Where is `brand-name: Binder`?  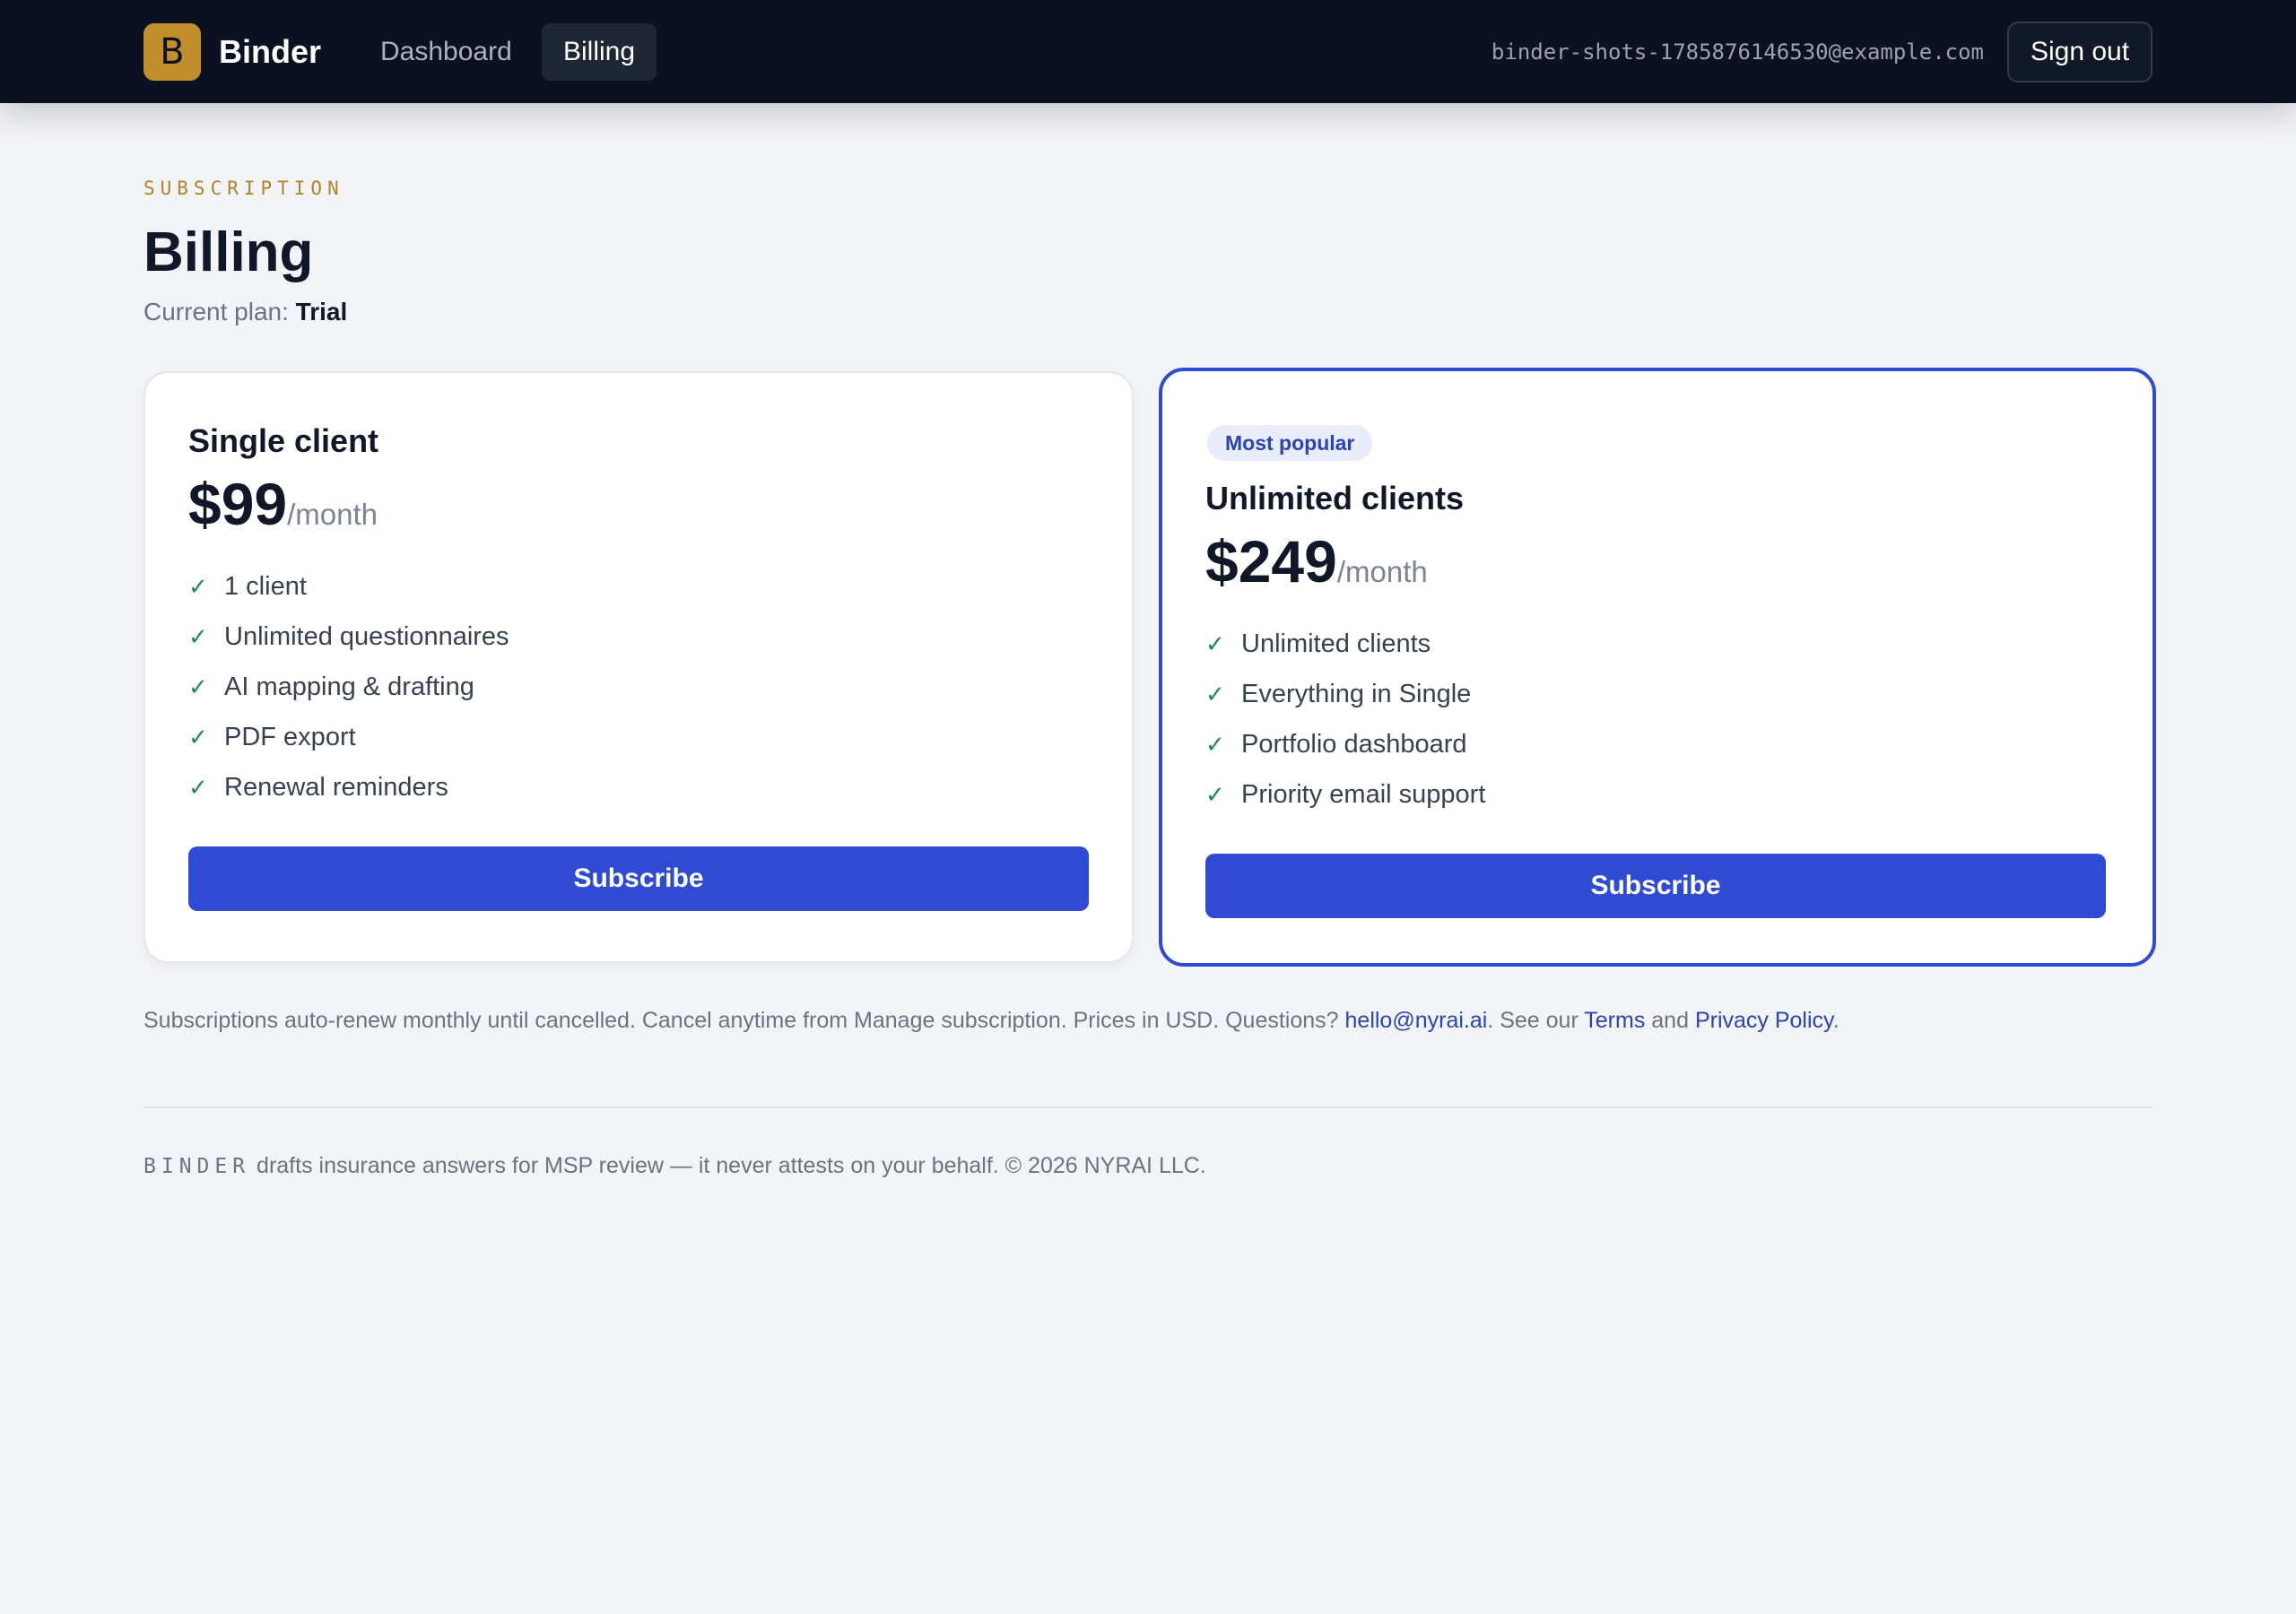 brand-name: Binder is located at coordinates (270, 52).